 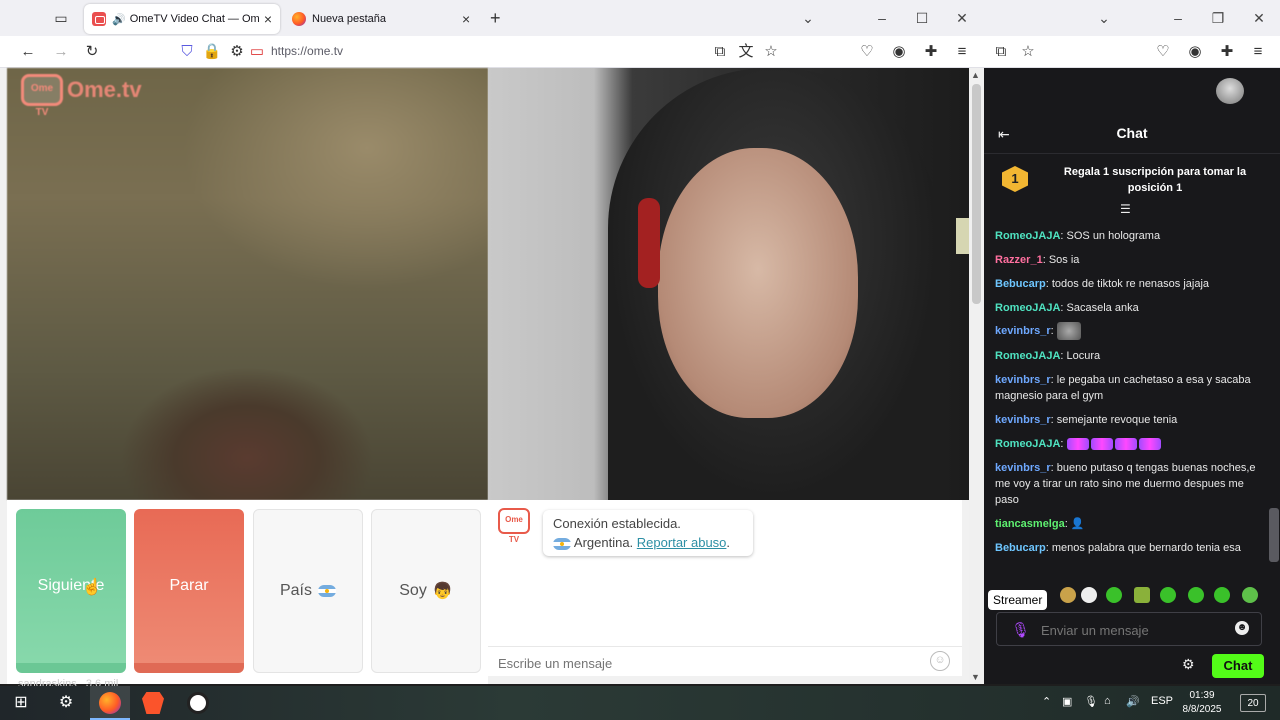 What do you see at coordinates (617, 523) in the screenshot?
I see `connection-text: Conexión establecida.` at bounding box center [617, 523].